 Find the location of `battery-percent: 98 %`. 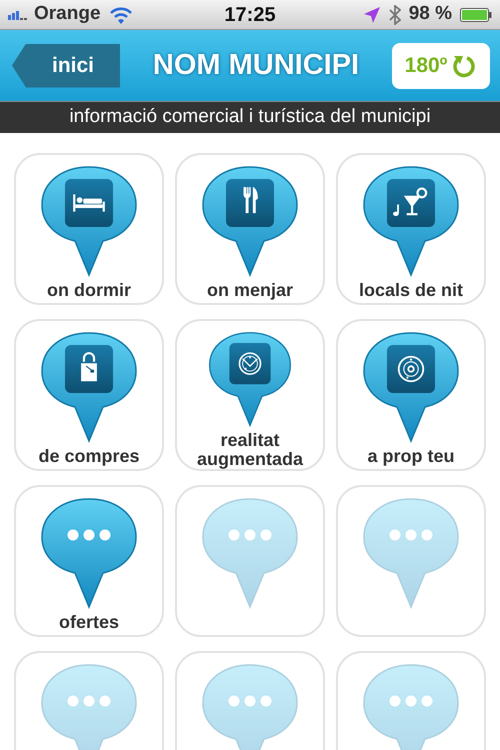

battery-percent: 98 % is located at coordinates (430, 14).